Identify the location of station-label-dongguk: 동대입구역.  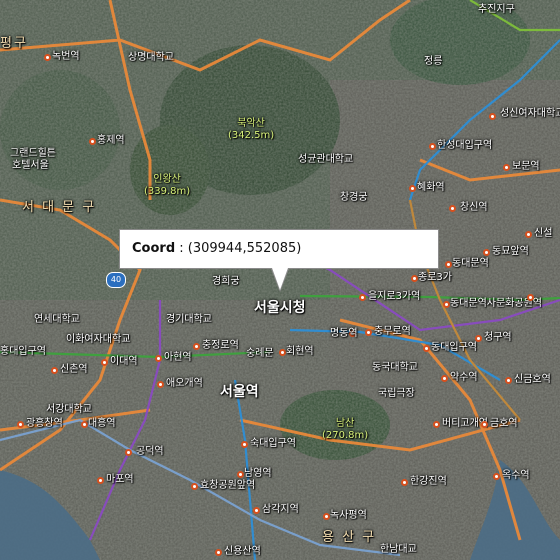
(454, 348).